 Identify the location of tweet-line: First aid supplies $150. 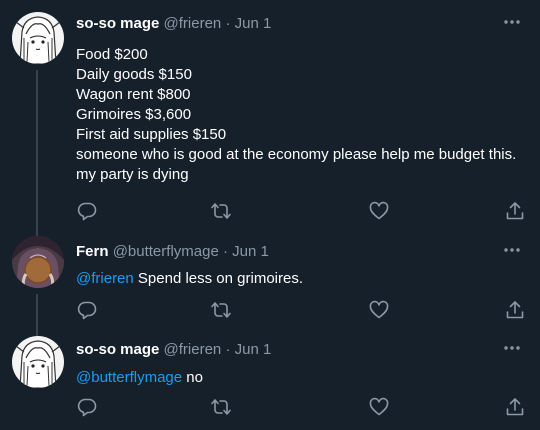
(151, 134).